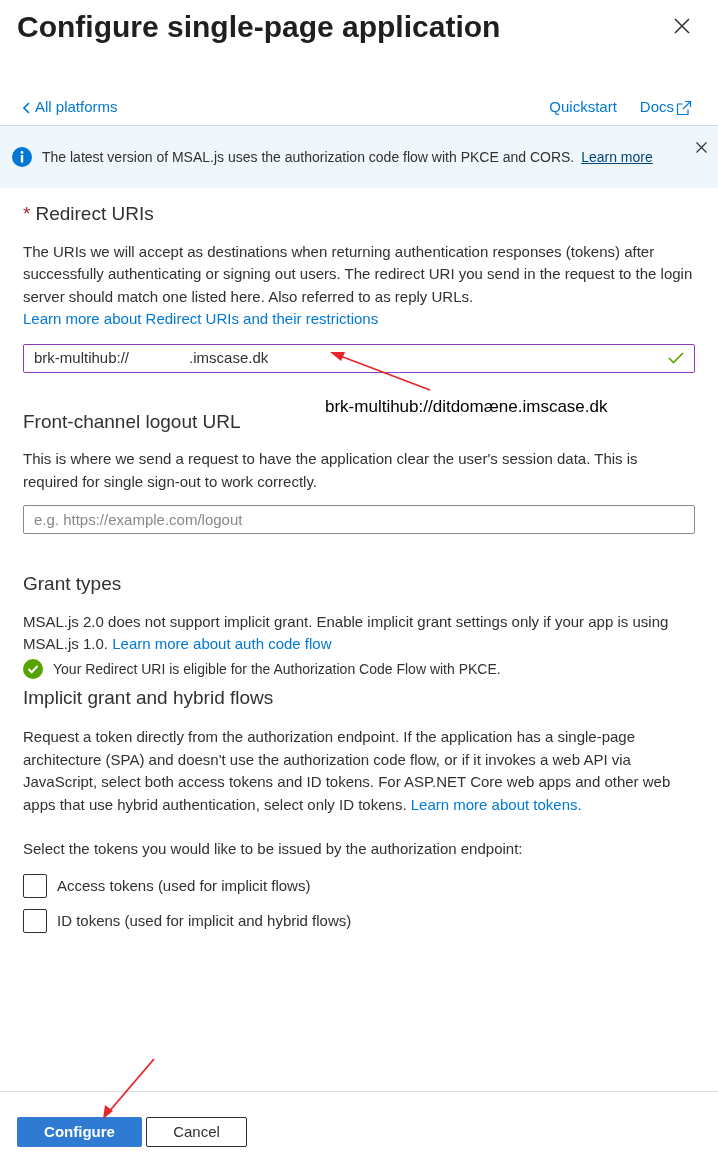 The image size is (718, 1161). Describe the element at coordinates (33, 669) in the screenshot. I see `success-icon` at that location.